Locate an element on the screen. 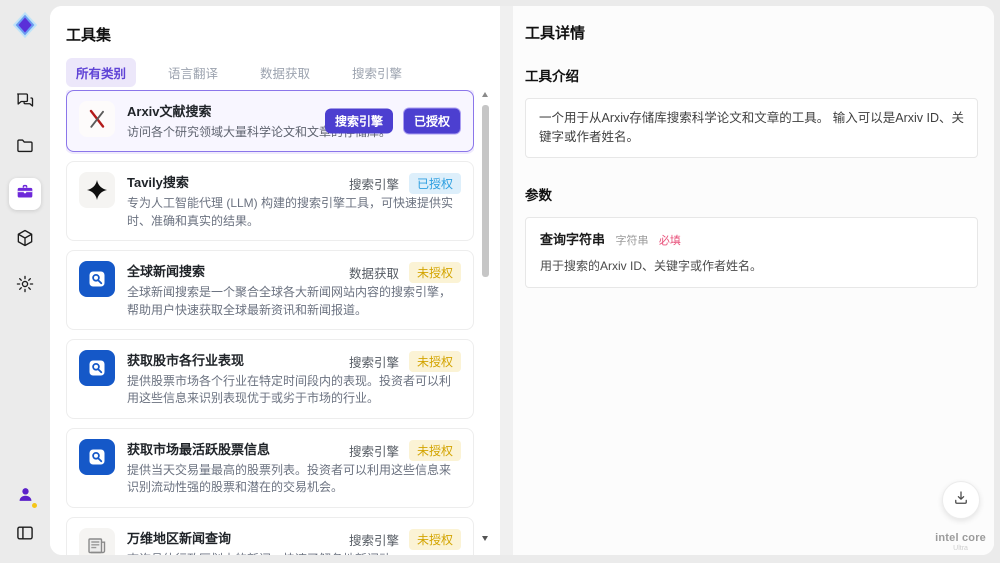 The height and width of the screenshot is (563, 1000). cube-icon is located at coordinates (25, 240).